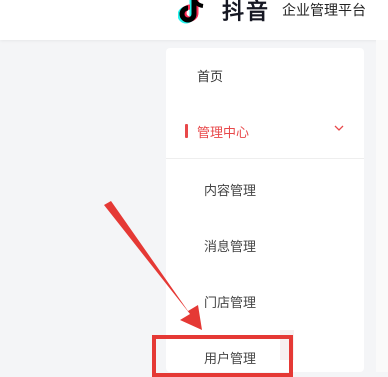 The width and height of the screenshot is (388, 377). What do you see at coordinates (265, 302) in the screenshot?
I see `sidebar-item-store-management: 门店管理` at bounding box center [265, 302].